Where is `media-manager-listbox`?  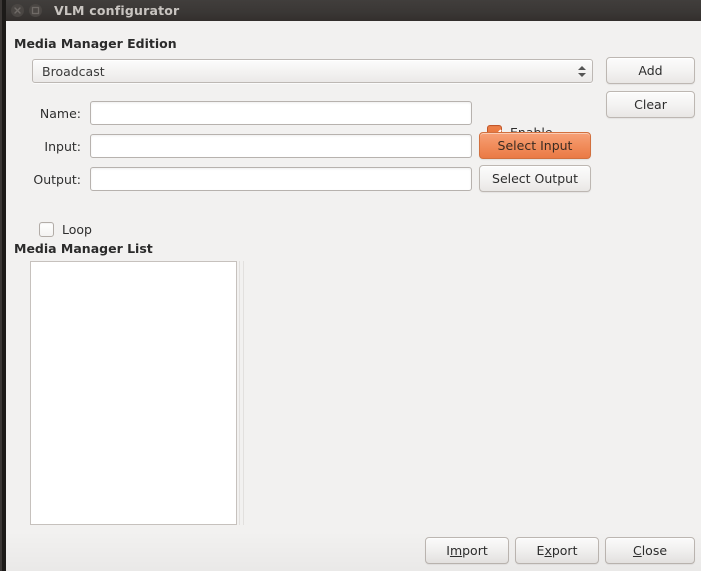 media-manager-listbox is located at coordinates (133, 393).